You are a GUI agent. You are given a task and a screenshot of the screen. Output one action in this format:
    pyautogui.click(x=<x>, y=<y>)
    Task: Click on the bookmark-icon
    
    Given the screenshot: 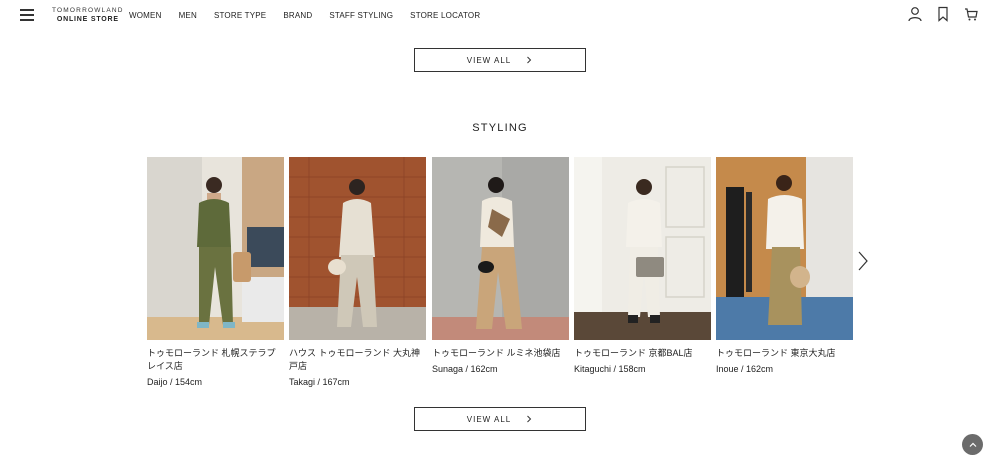 What is the action you would take?
    pyautogui.click(x=943, y=14)
    